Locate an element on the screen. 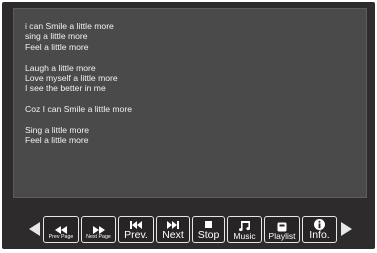 The width and height of the screenshot is (377, 253). lyric-line: sing a little more is located at coordinates (56, 36).